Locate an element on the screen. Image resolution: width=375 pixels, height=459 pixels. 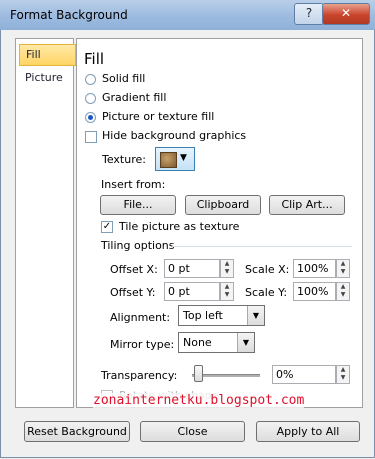
solid-fill-label: Solid fill is located at coordinates (124, 78).